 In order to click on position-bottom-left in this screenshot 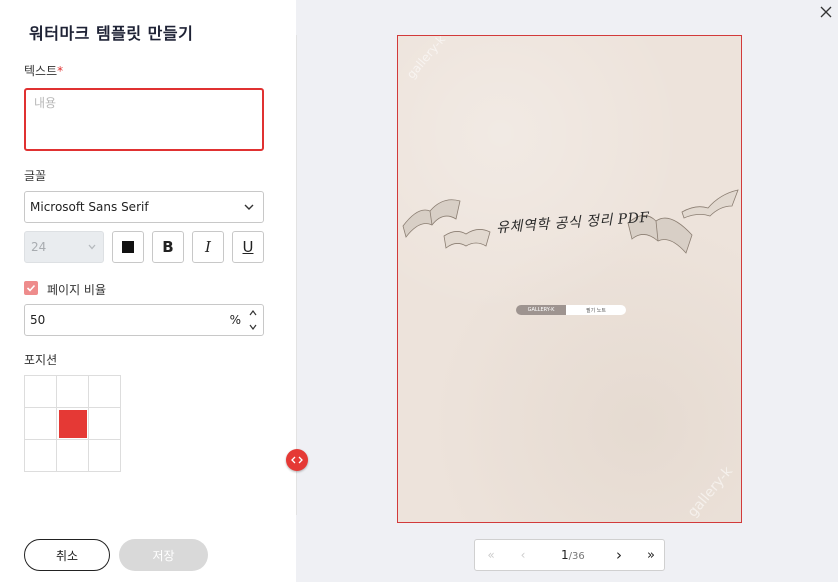, I will do `click(41, 456)`.